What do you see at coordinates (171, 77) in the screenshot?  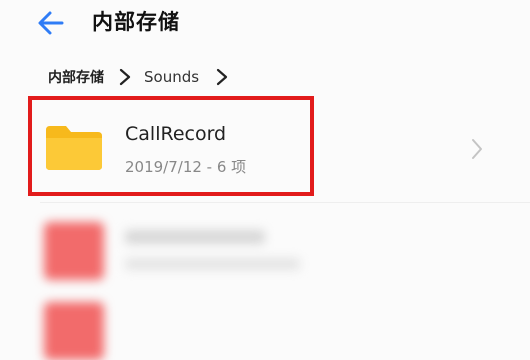 I see `breadcrumb-item-sounds: Sounds` at bounding box center [171, 77].